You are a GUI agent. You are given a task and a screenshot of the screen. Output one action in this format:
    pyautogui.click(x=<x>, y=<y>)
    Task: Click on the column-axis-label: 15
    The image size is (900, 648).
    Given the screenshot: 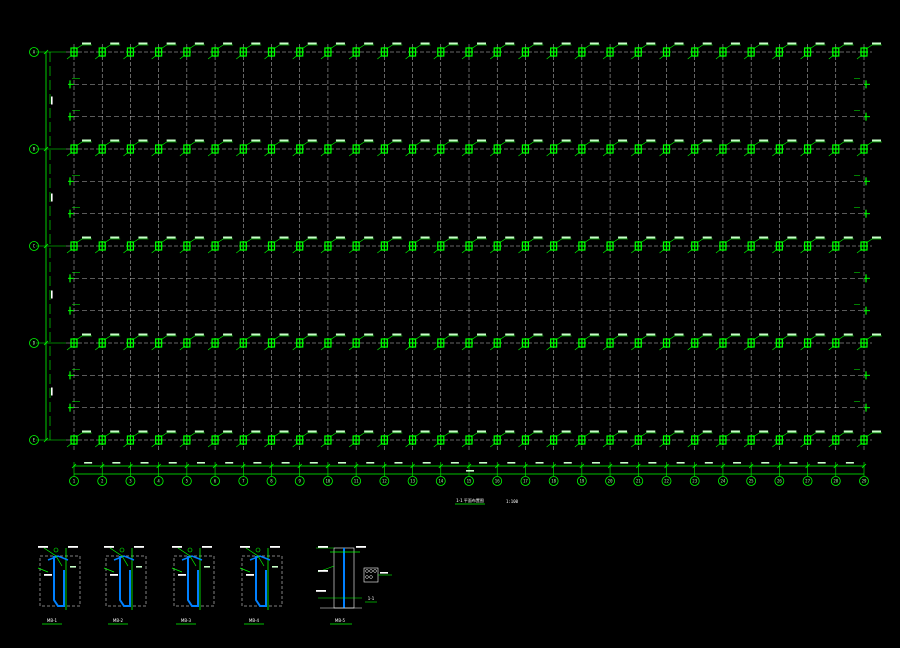 What is the action you would take?
    pyautogui.click(x=469, y=481)
    